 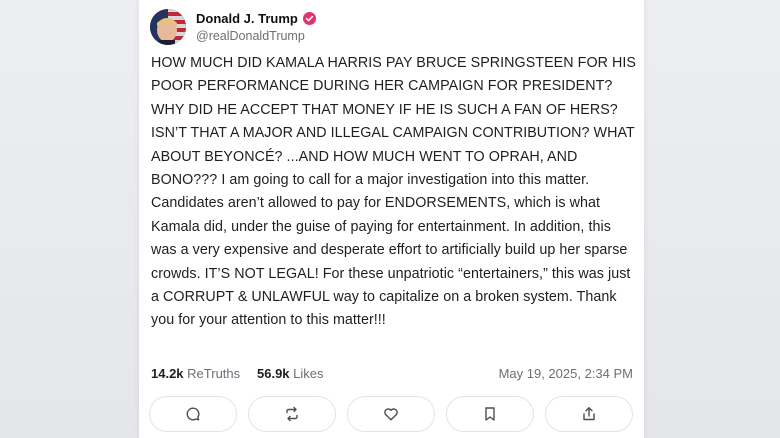 What do you see at coordinates (566, 373) in the screenshot?
I see `post-timestamp: May 19, 2025, 2:34 PM` at bounding box center [566, 373].